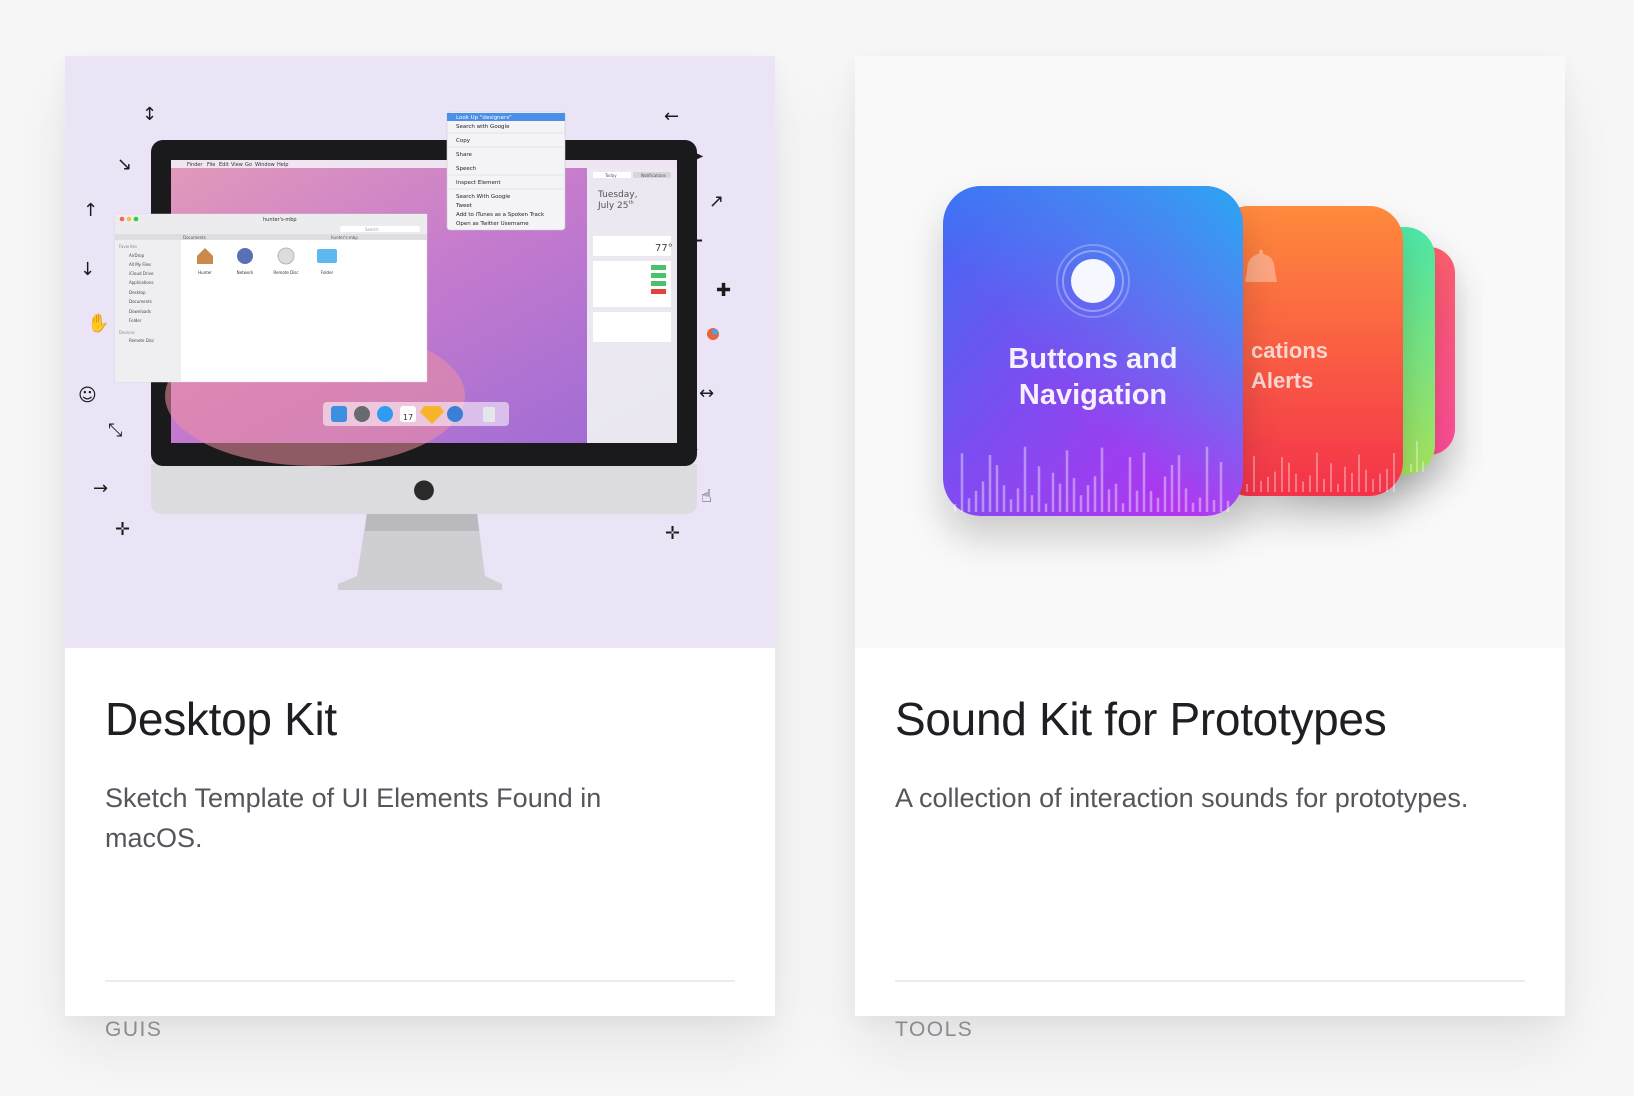 The image size is (1634, 1096). Describe the element at coordinates (245, 256) in the screenshot. I see `network-icon` at that location.